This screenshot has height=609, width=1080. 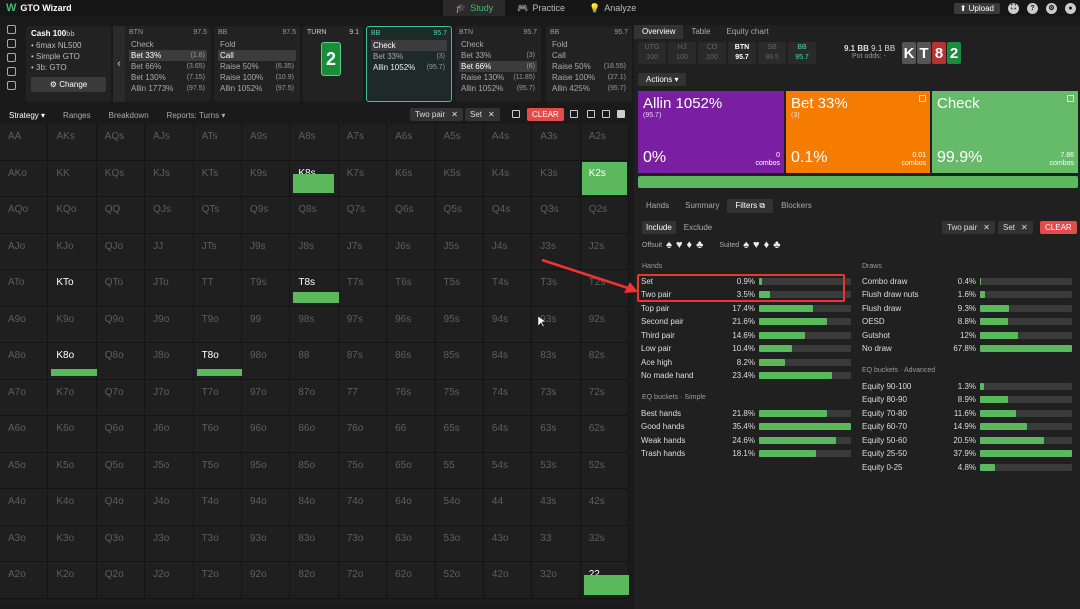 What do you see at coordinates (967, 454) in the screenshot?
I see `filter-row: Equity 25-50 37.9%` at bounding box center [967, 454].